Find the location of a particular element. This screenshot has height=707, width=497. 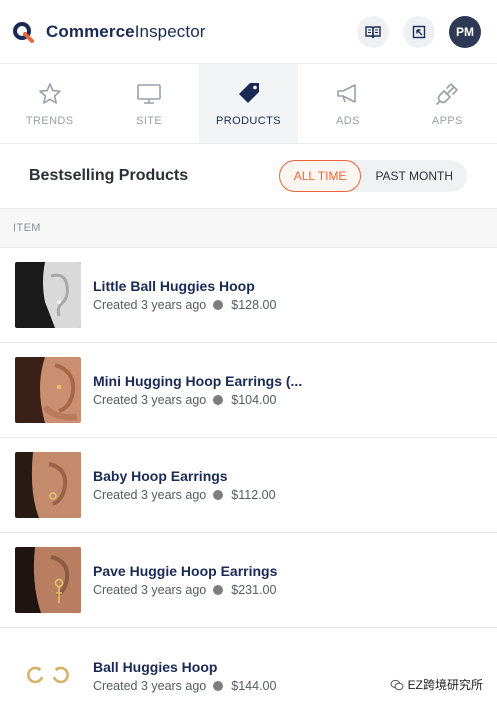

time-range-toggle: ALL TIME PAST MONTH is located at coordinates (372, 176).